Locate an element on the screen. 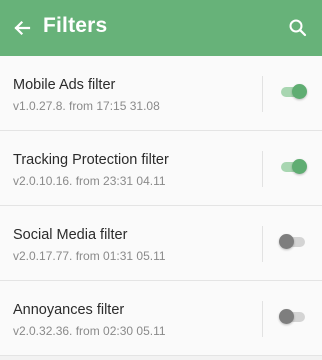 The image size is (322, 360). search-icon is located at coordinates (298, 28).